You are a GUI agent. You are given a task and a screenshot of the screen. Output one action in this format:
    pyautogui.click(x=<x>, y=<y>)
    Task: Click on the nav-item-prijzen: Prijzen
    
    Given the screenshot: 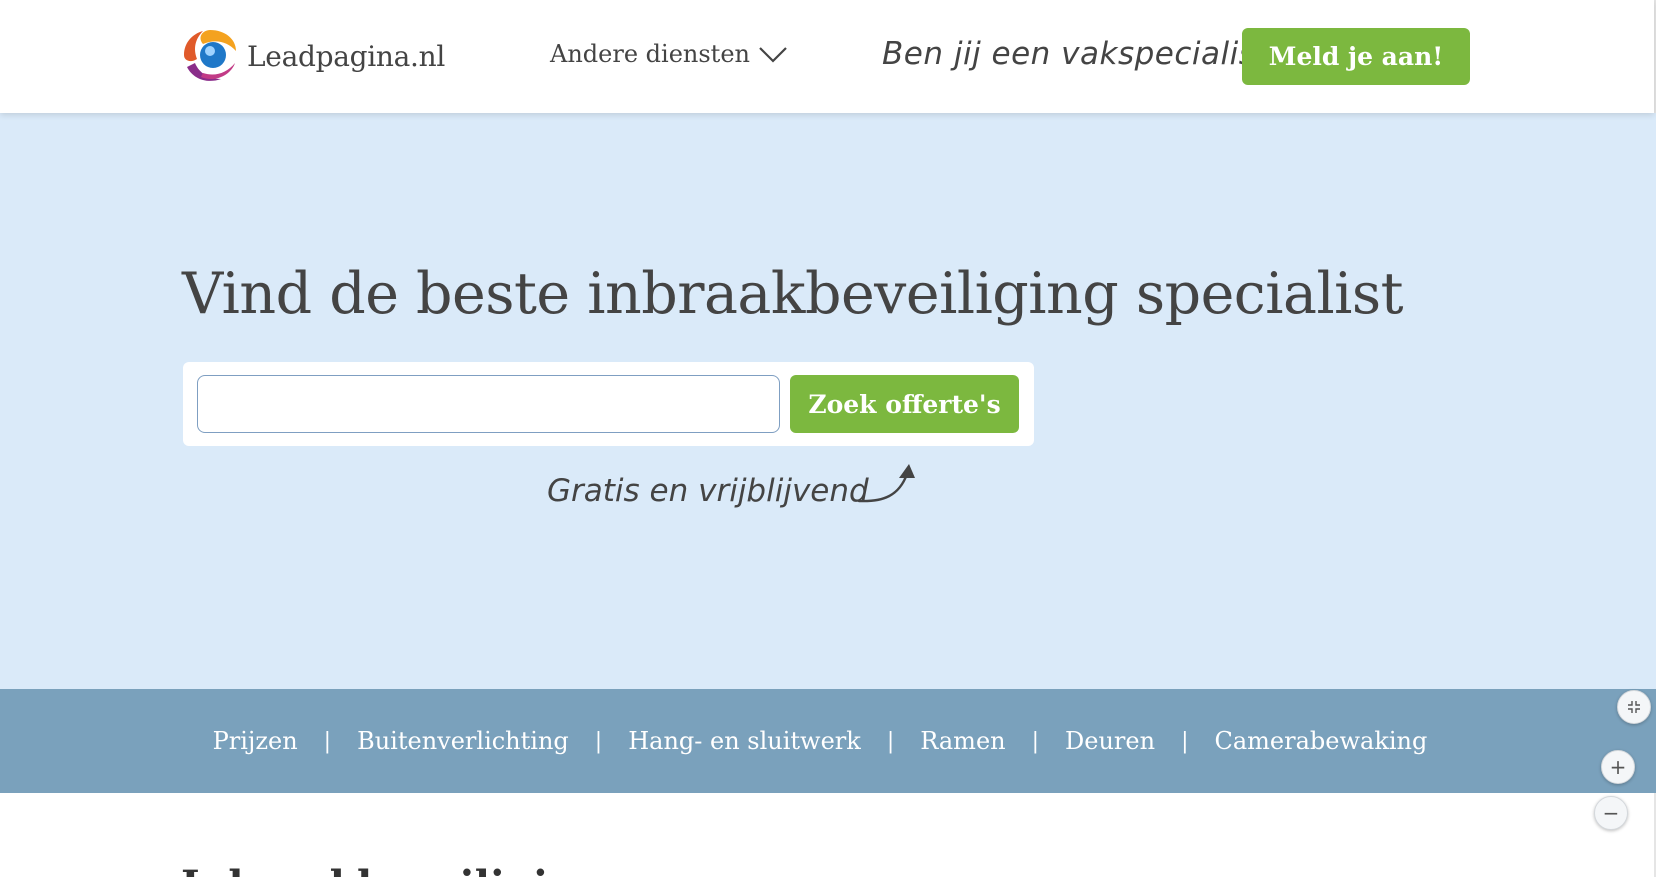 What is the action you would take?
    pyautogui.click(x=255, y=741)
    